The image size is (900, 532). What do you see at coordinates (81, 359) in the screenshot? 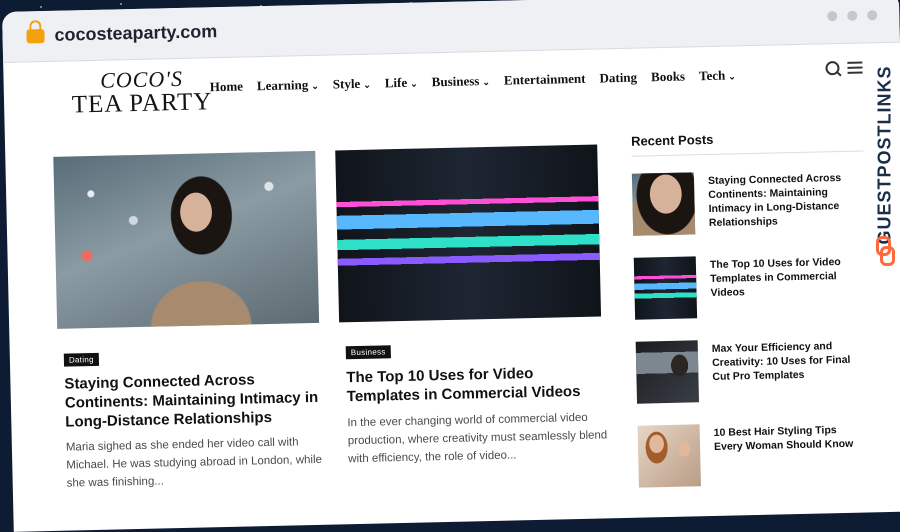
I see `category-tag: Dating` at bounding box center [81, 359].